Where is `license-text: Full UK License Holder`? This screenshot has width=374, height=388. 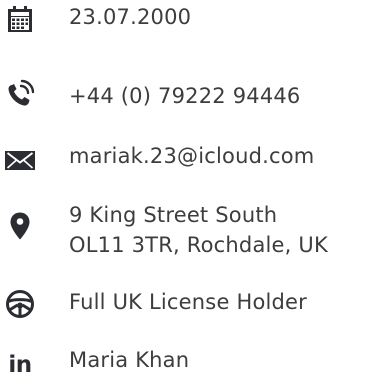 license-text: Full UK License Holder is located at coordinates (188, 302).